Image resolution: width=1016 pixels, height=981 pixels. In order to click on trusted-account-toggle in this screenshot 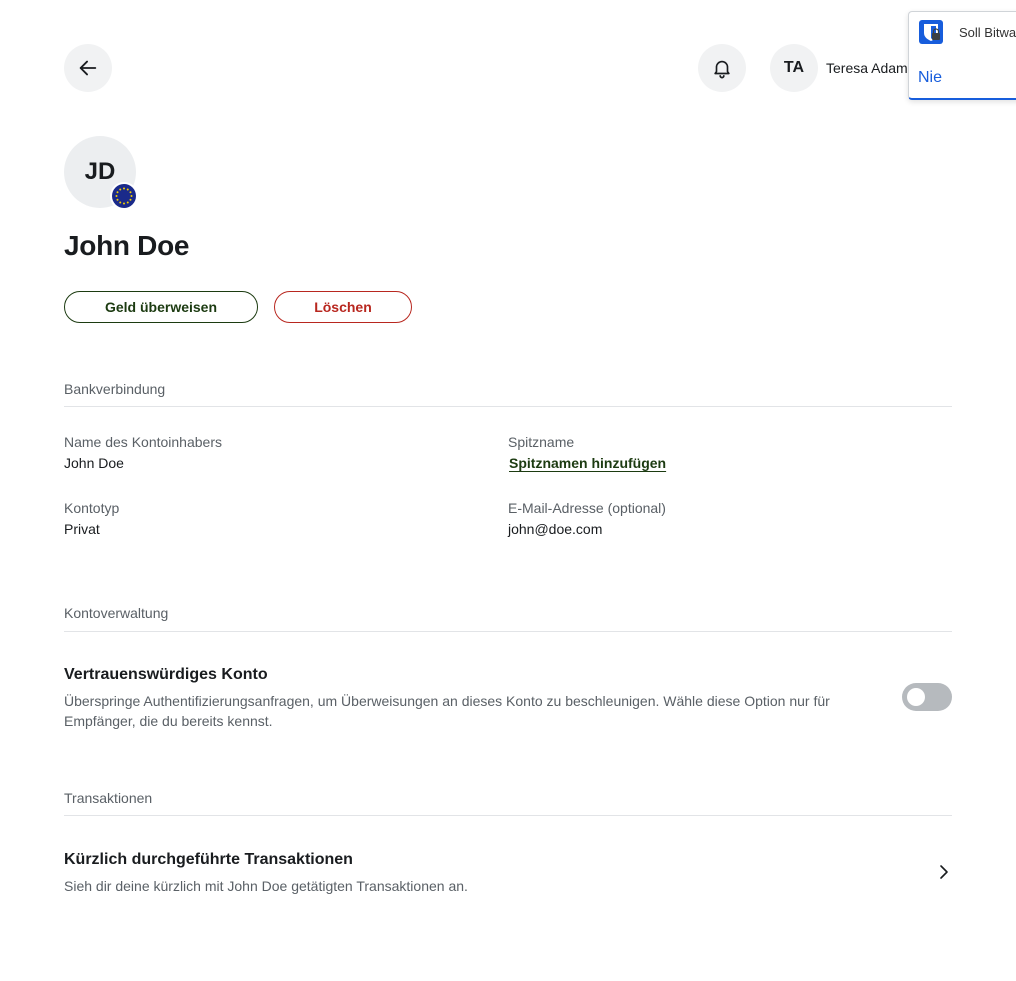, I will do `click(927, 697)`.